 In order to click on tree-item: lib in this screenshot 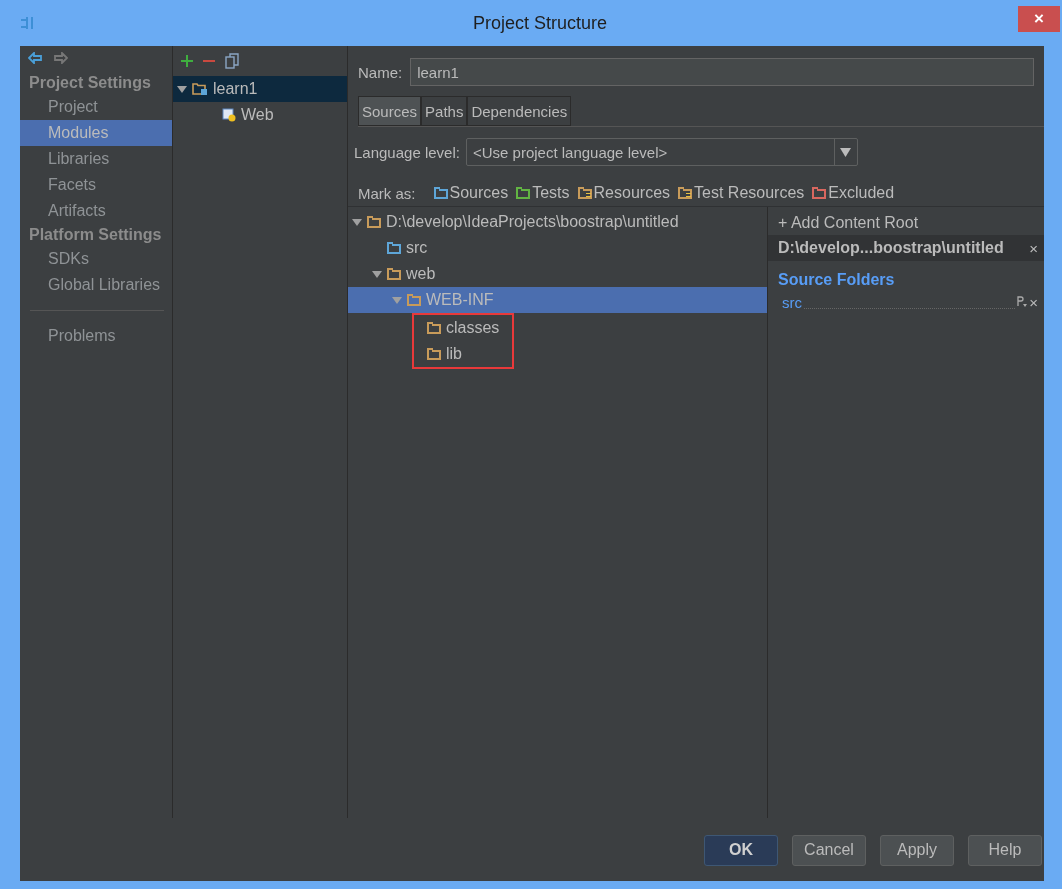, I will do `click(430, 354)`.